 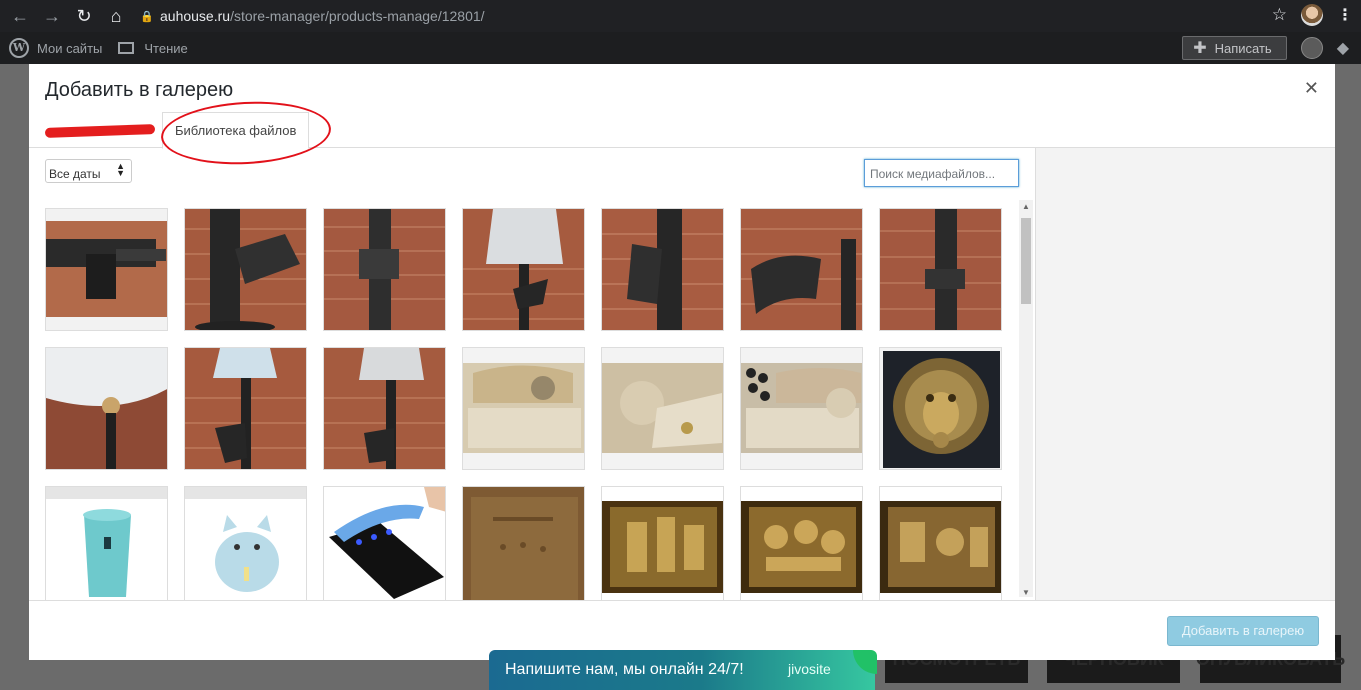 What do you see at coordinates (1026, 261) in the screenshot?
I see `scrollbar-thumb` at bounding box center [1026, 261].